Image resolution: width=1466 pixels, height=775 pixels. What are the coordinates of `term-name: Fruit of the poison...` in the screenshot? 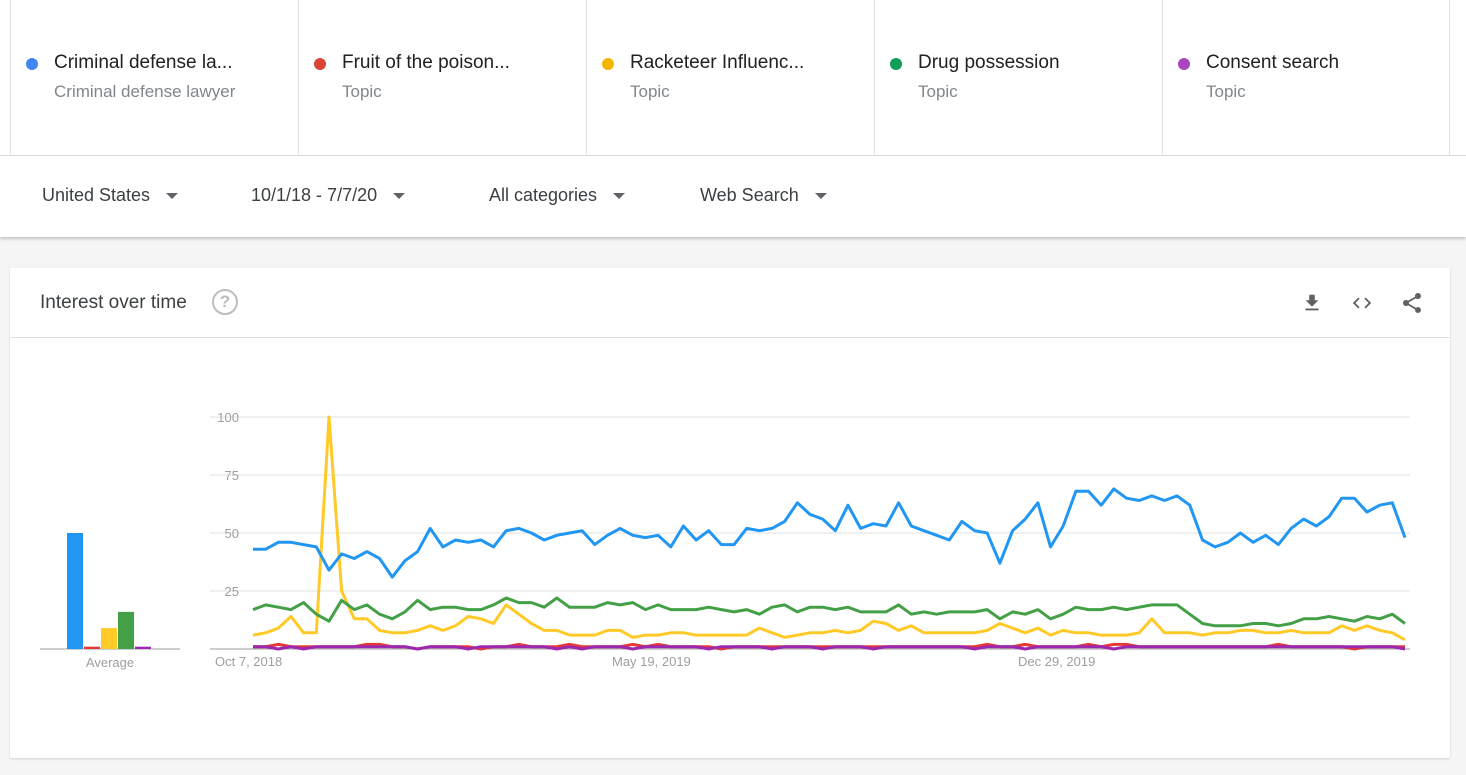 It's located at (426, 62).